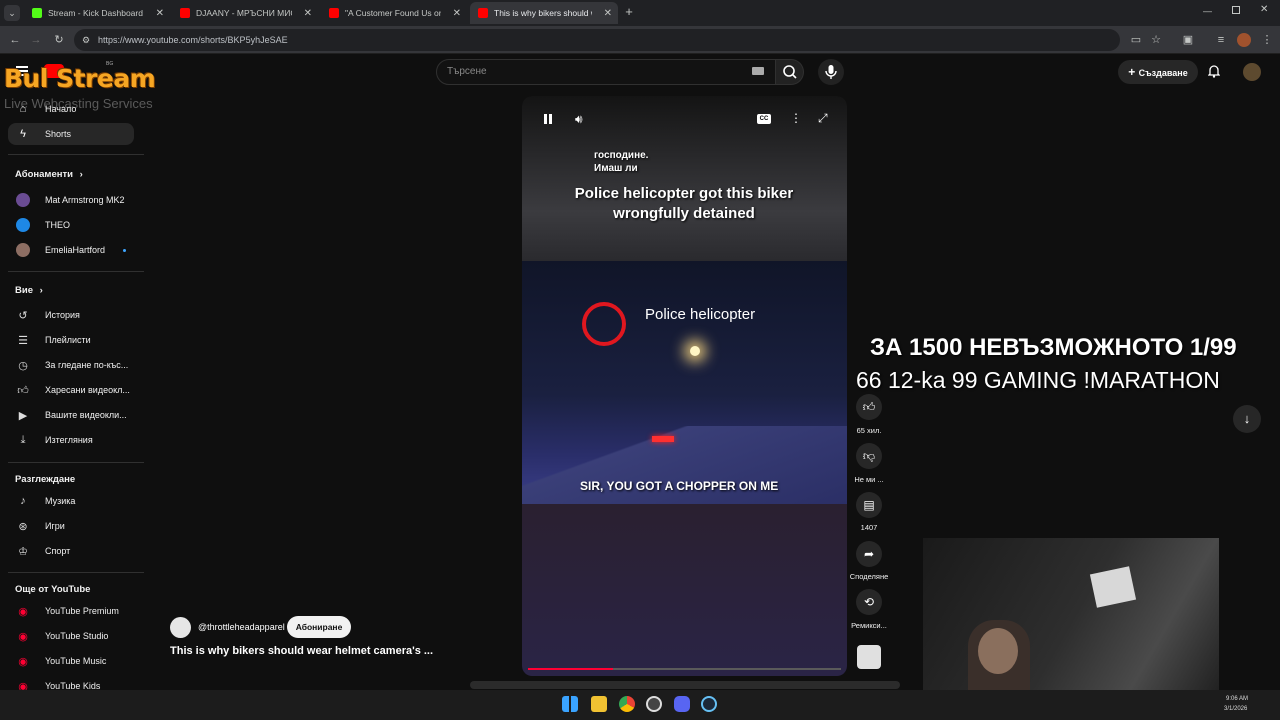  I want to click on voice-search-button, so click(831, 72).